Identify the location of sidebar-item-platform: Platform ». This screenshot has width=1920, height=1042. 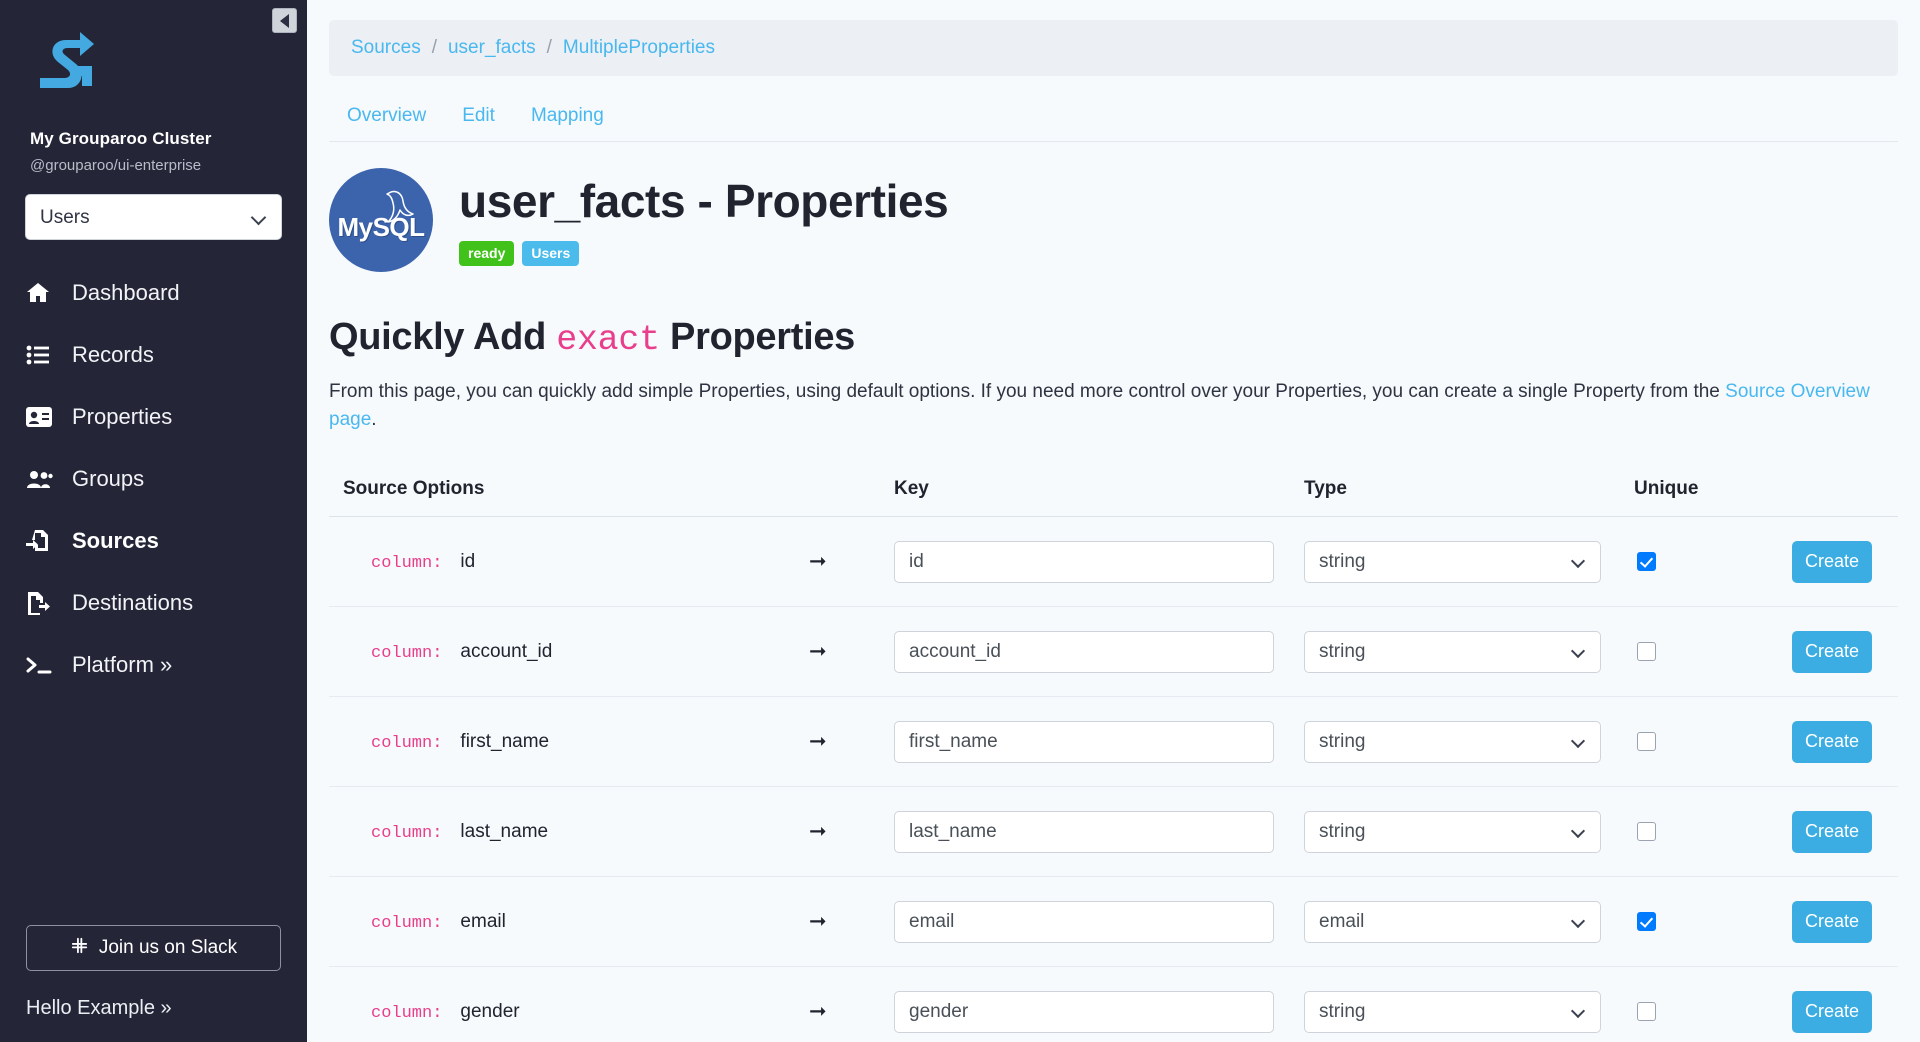
(153, 665).